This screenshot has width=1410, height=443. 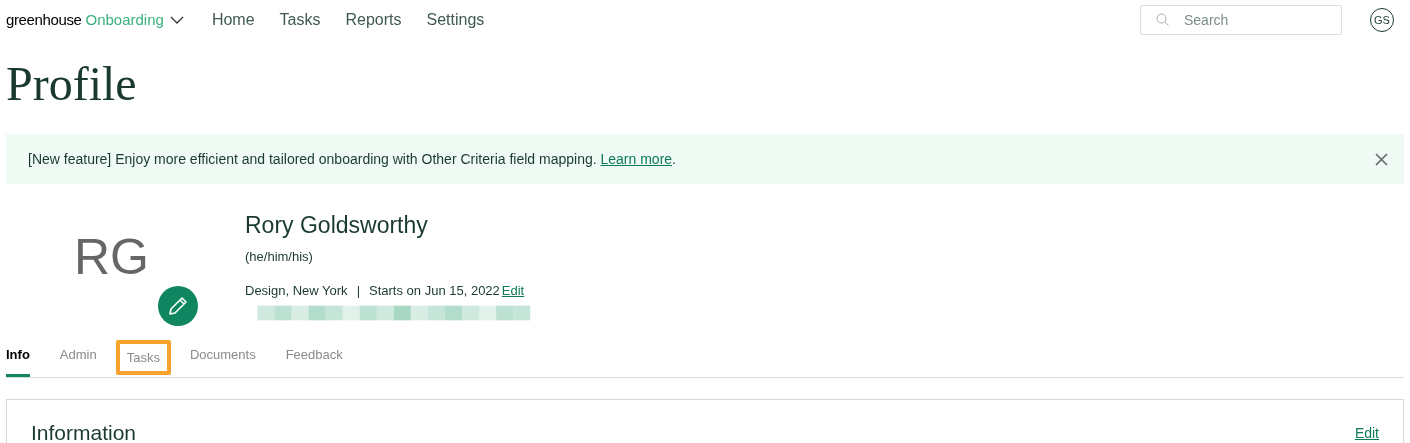 What do you see at coordinates (18, 360) in the screenshot?
I see `tab: Info` at bounding box center [18, 360].